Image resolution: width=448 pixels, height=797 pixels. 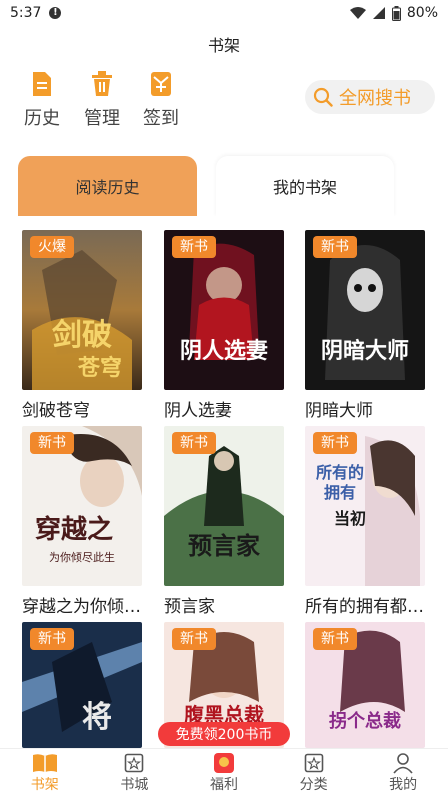 I want to click on book-card: 将 新书, so click(x=82, y=685).